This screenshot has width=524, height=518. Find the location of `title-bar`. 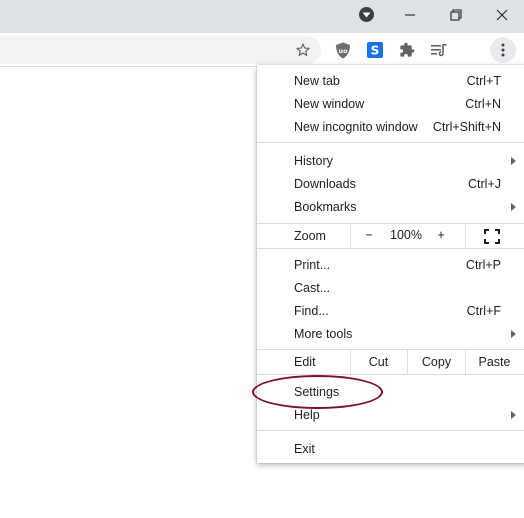

title-bar is located at coordinates (262, 16).